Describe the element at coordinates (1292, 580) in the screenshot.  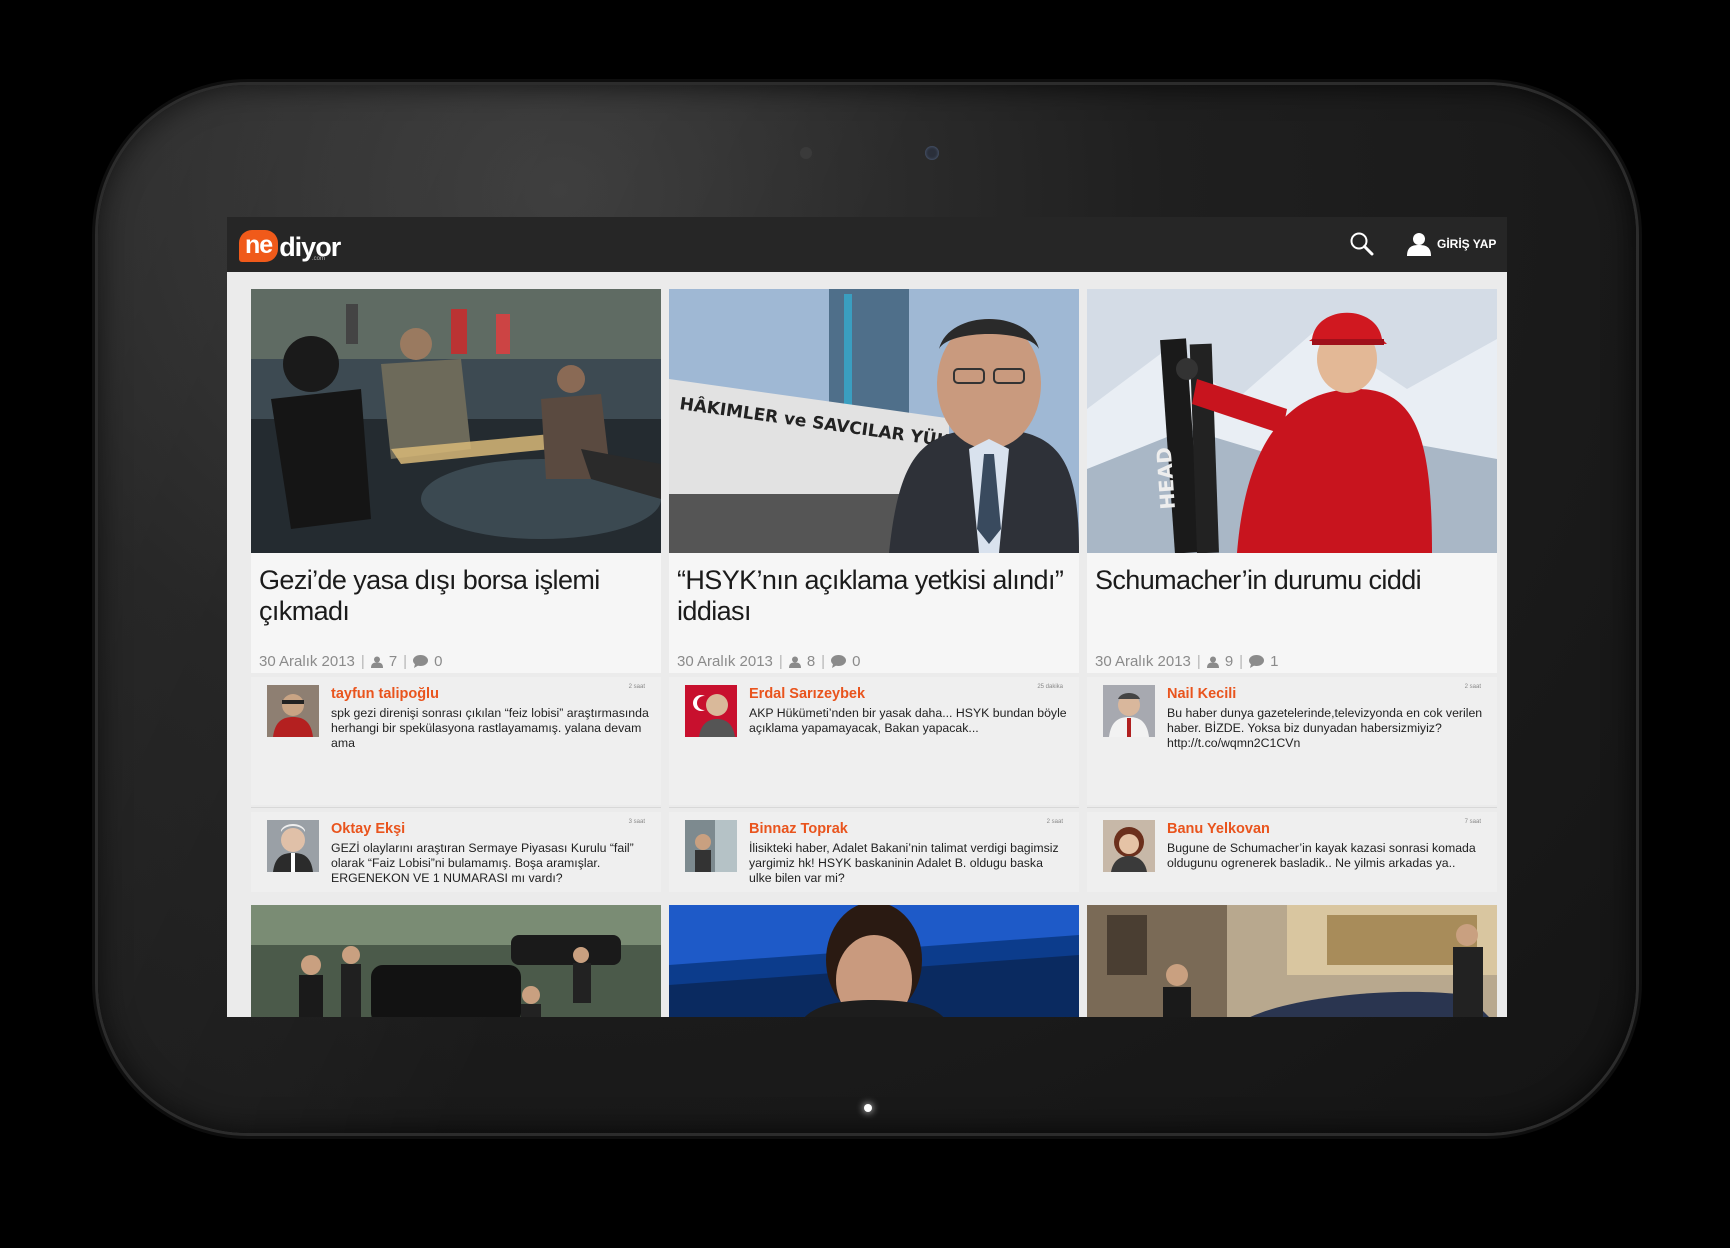
I see `article-title: Schumacher’in durumu ciddi` at that location.